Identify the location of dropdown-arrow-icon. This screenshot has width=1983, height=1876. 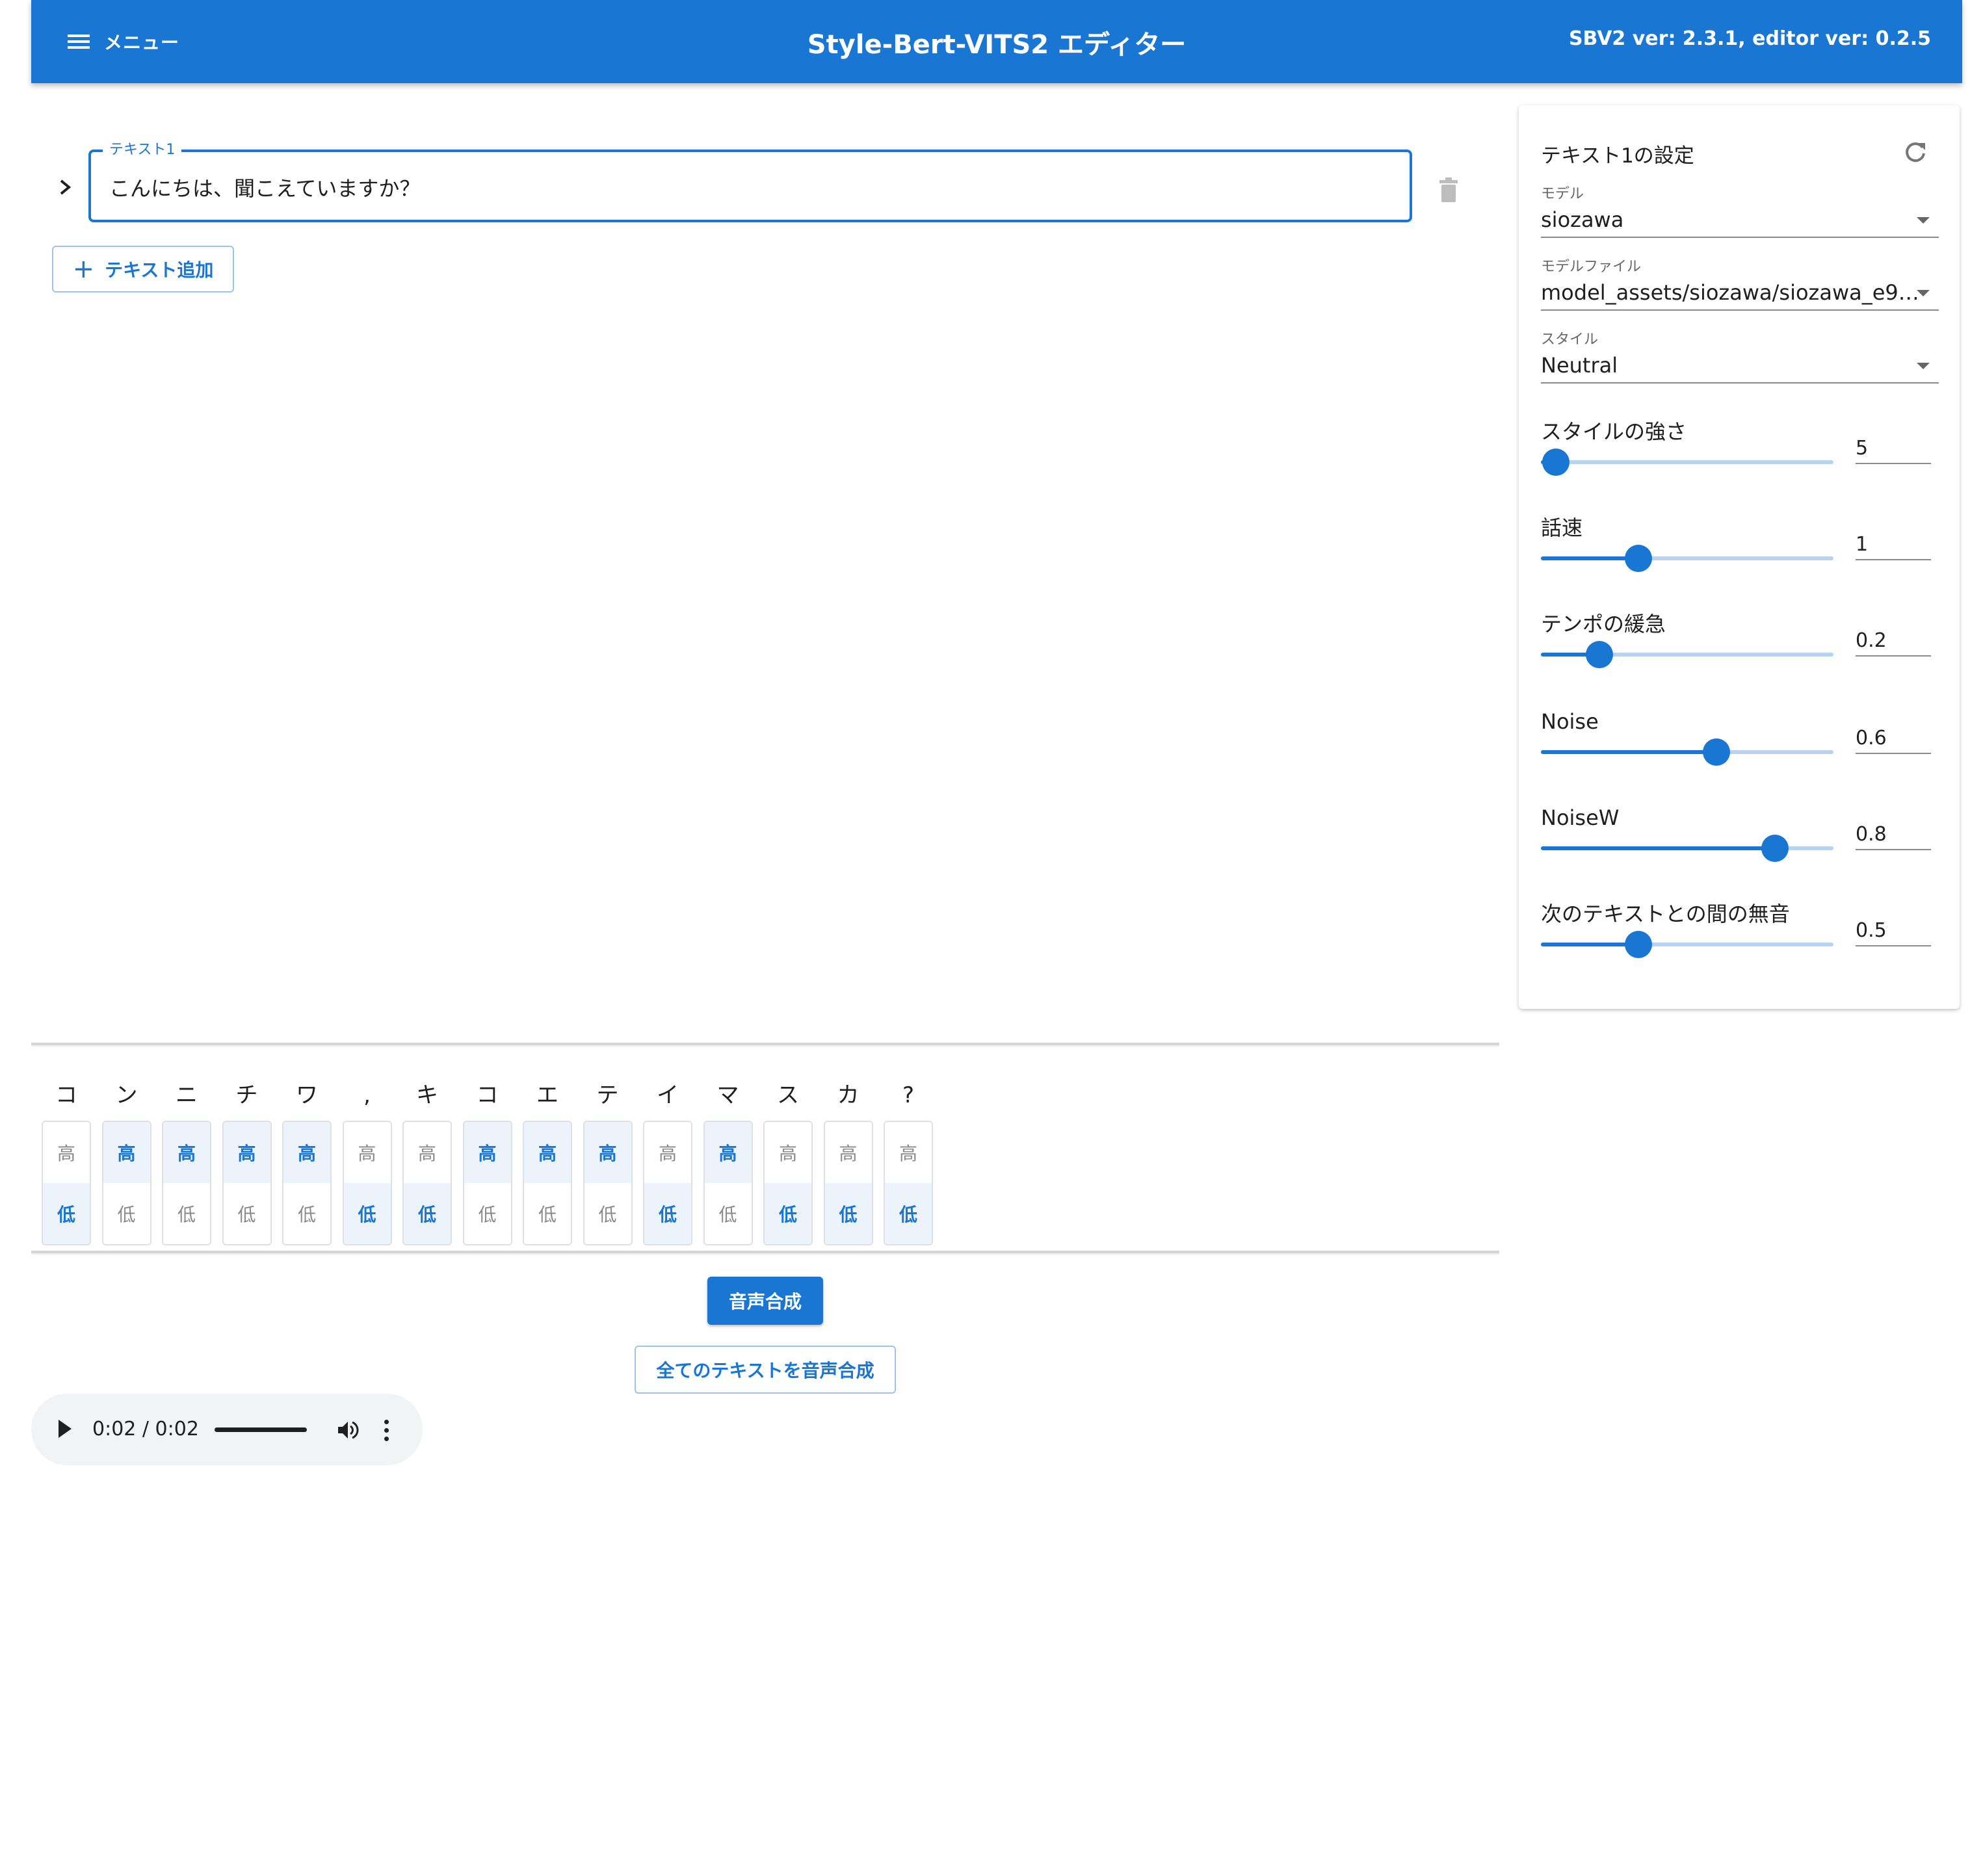
(1923, 293).